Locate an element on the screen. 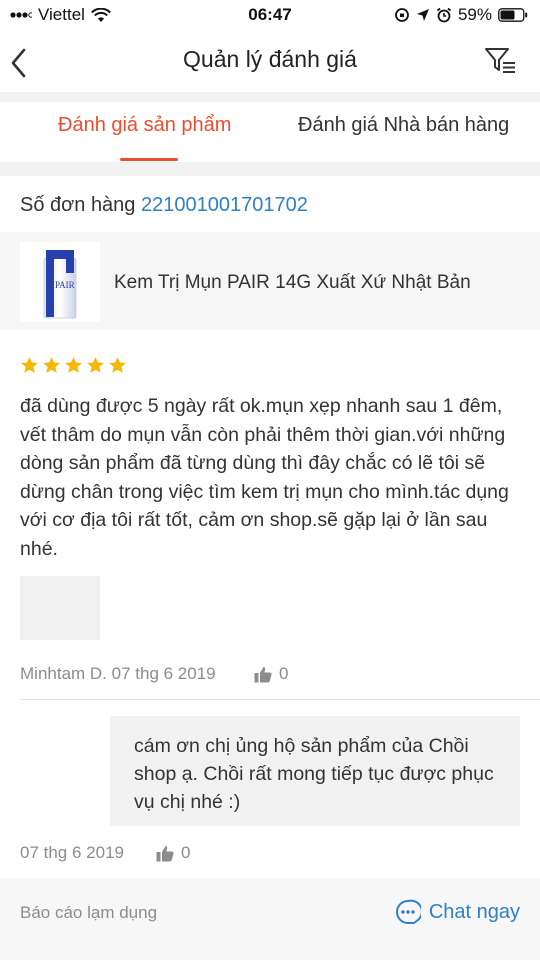 The width and height of the screenshot is (540, 960). filter-button is located at coordinates (501, 61).